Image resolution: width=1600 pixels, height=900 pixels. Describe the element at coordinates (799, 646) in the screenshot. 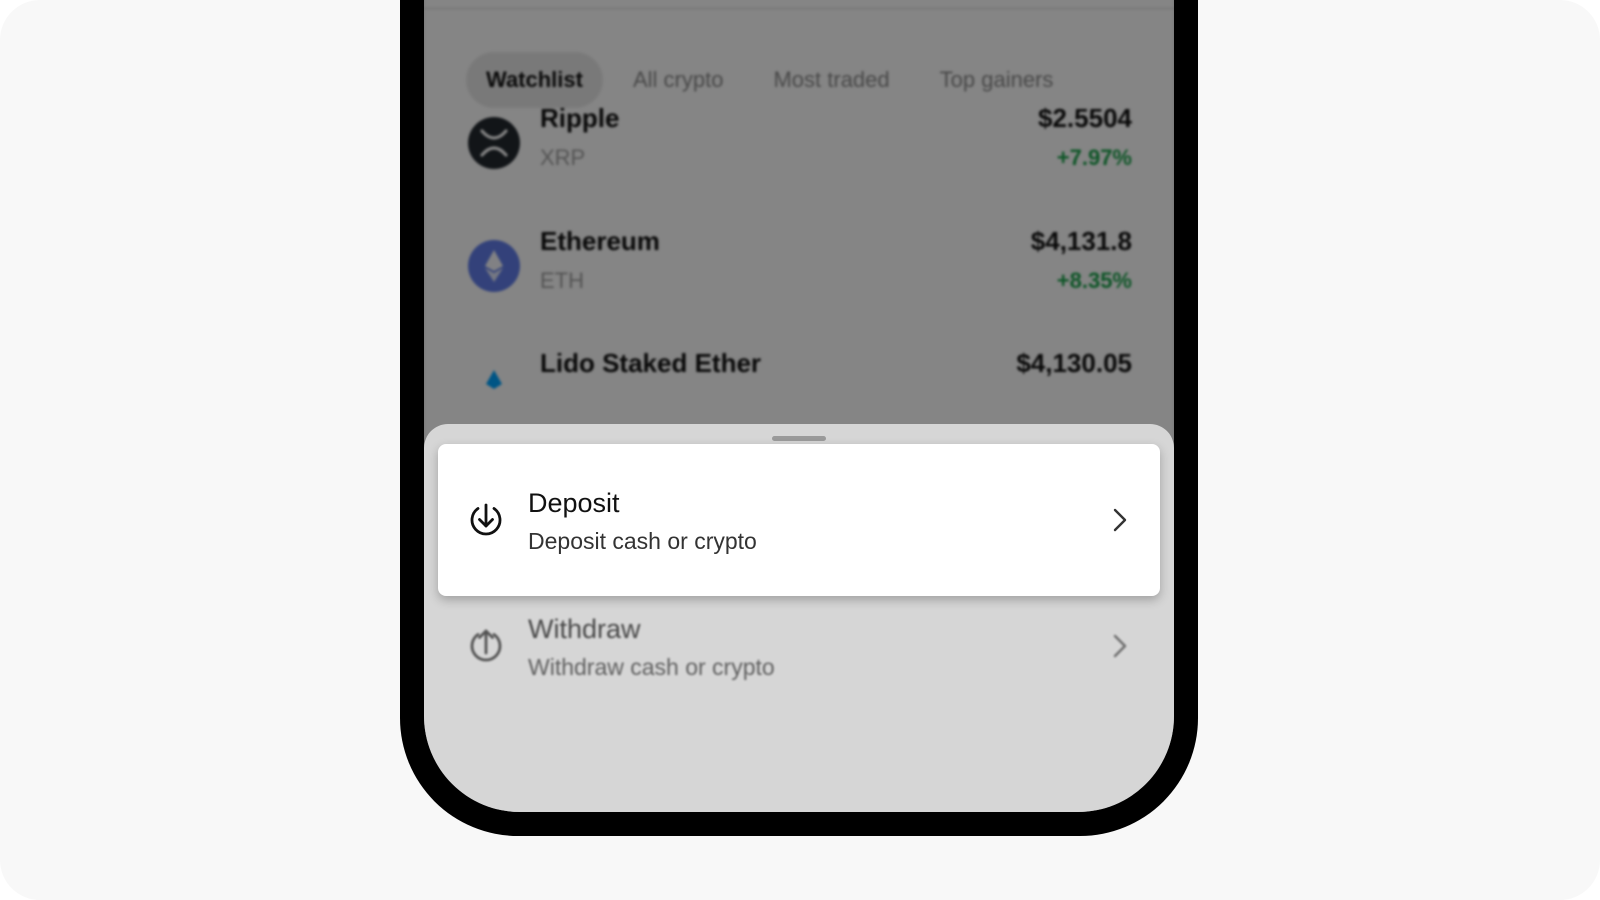

I see `withdraw-option: Withdraw Withdraw cash or crypto` at that location.